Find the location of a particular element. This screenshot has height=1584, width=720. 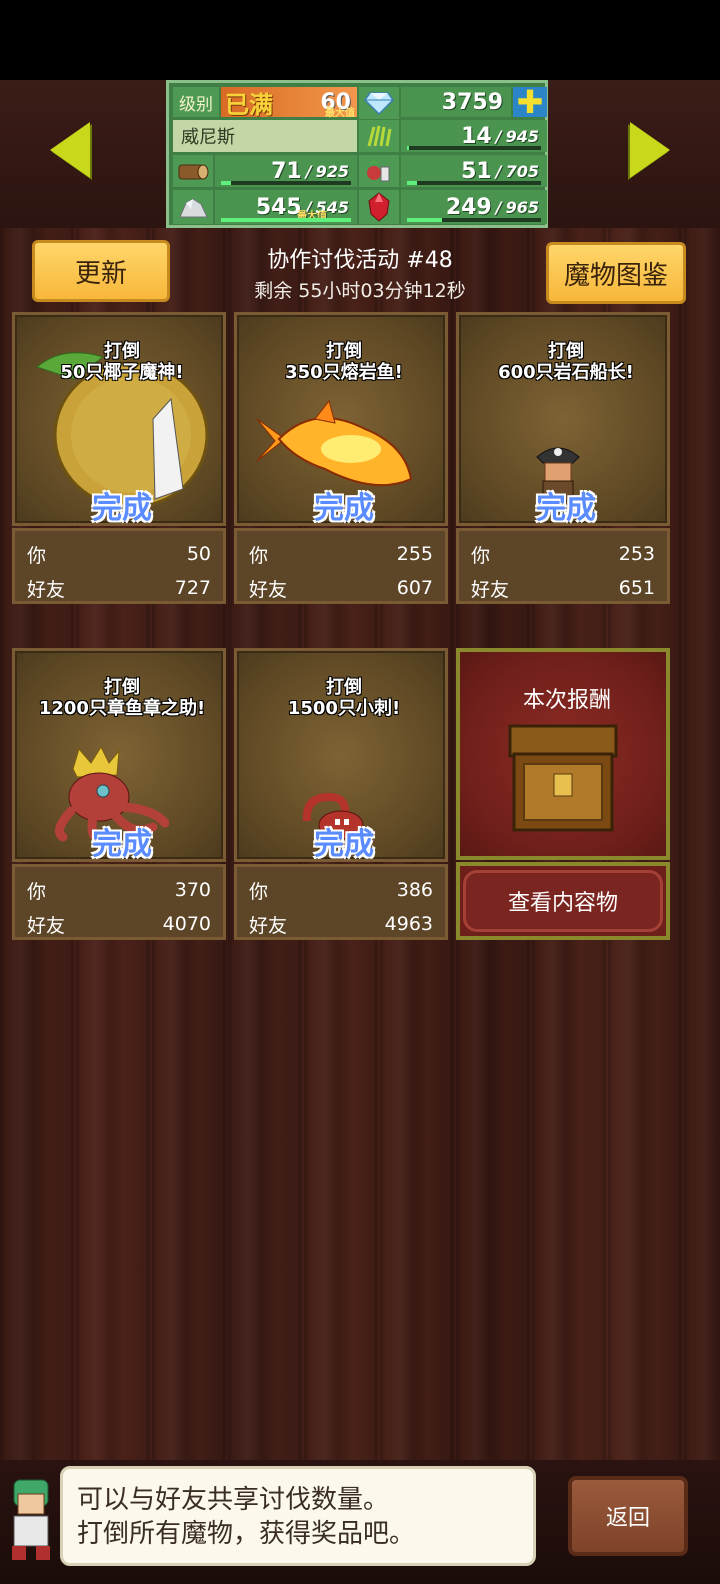

quest-card-top: 打倒 600只岩石船长! 完成 is located at coordinates (563, 419).